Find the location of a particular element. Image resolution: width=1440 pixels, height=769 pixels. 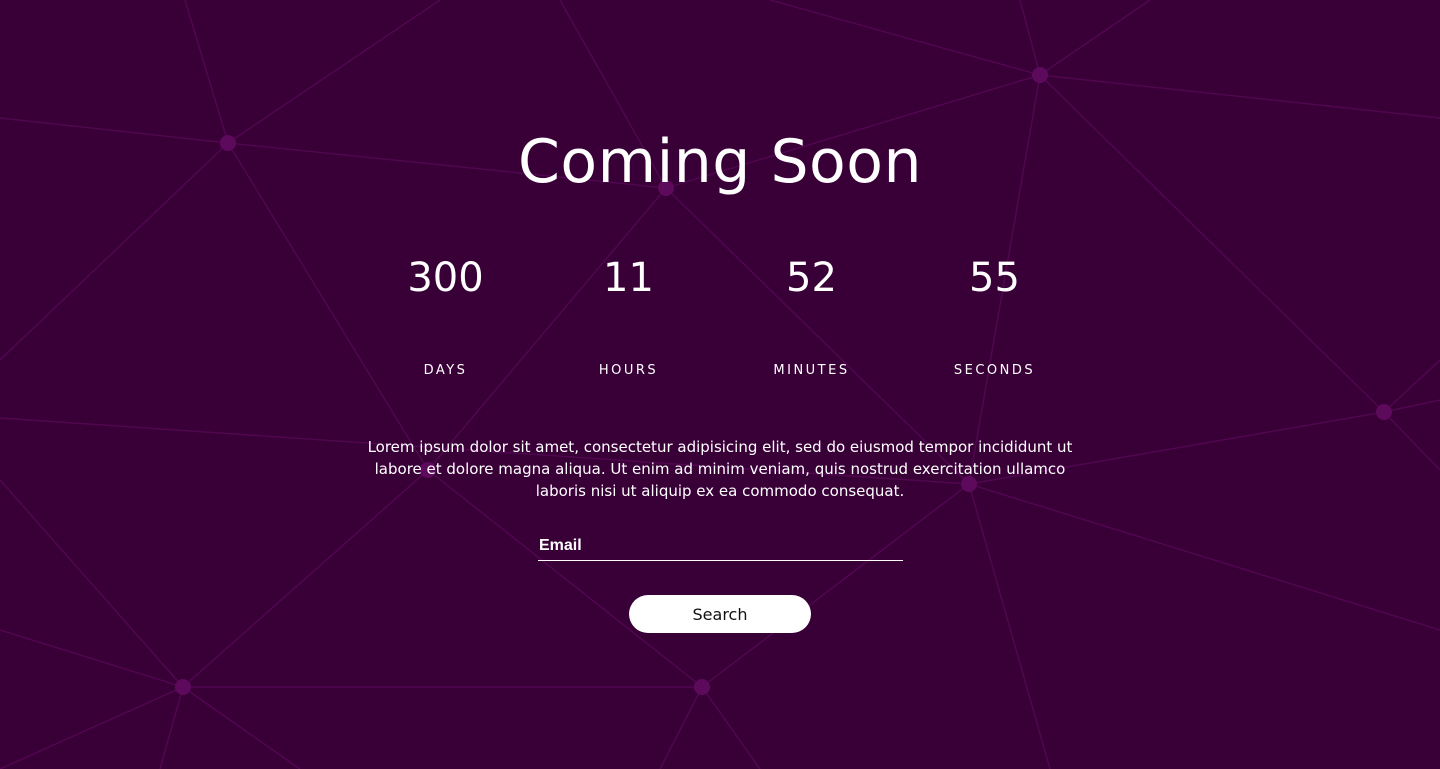

minutes-label: MINUTES is located at coordinates (811, 370).